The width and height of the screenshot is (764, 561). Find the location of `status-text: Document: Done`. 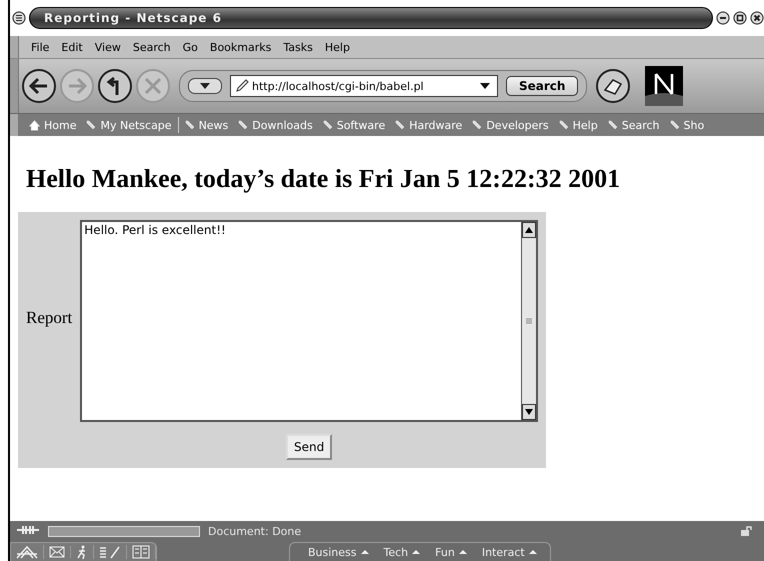

status-text: Document: Done is located at coordinates (255, 531).